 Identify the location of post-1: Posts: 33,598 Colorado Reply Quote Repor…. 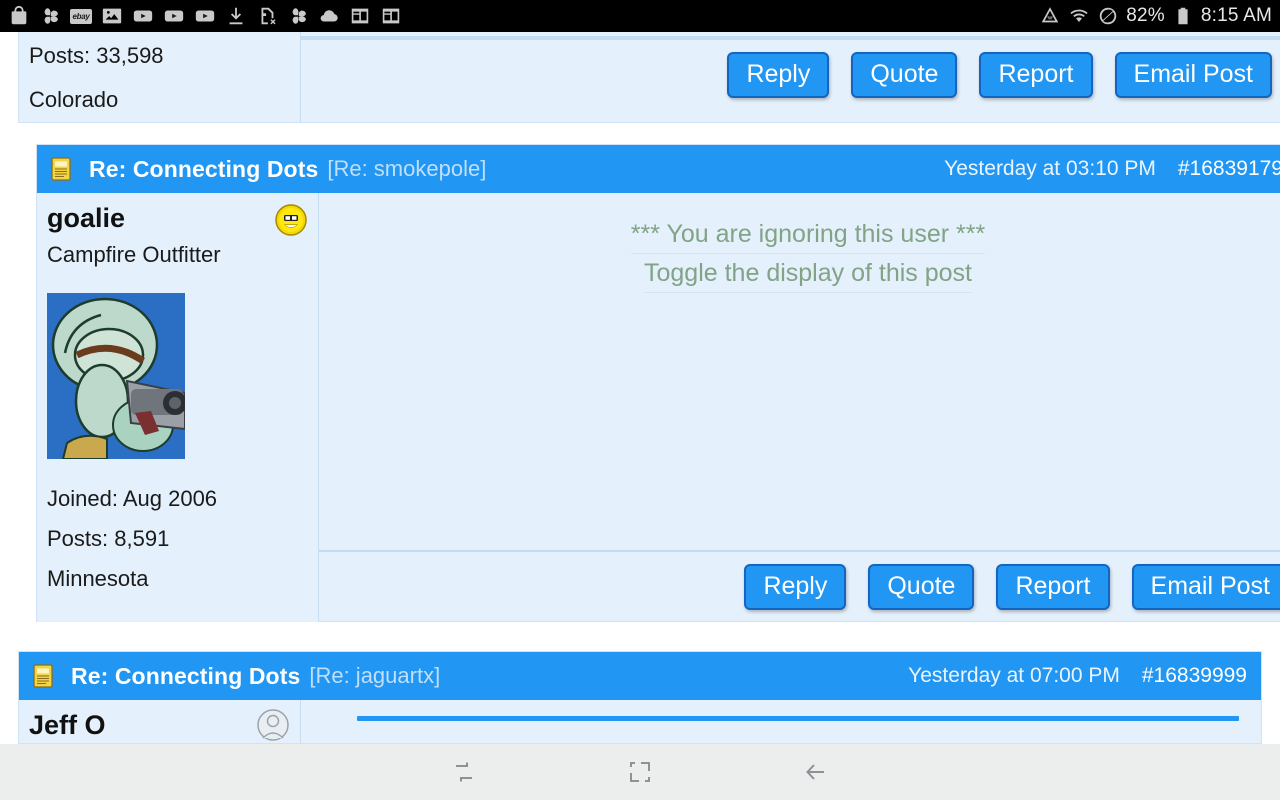
(649, 77).